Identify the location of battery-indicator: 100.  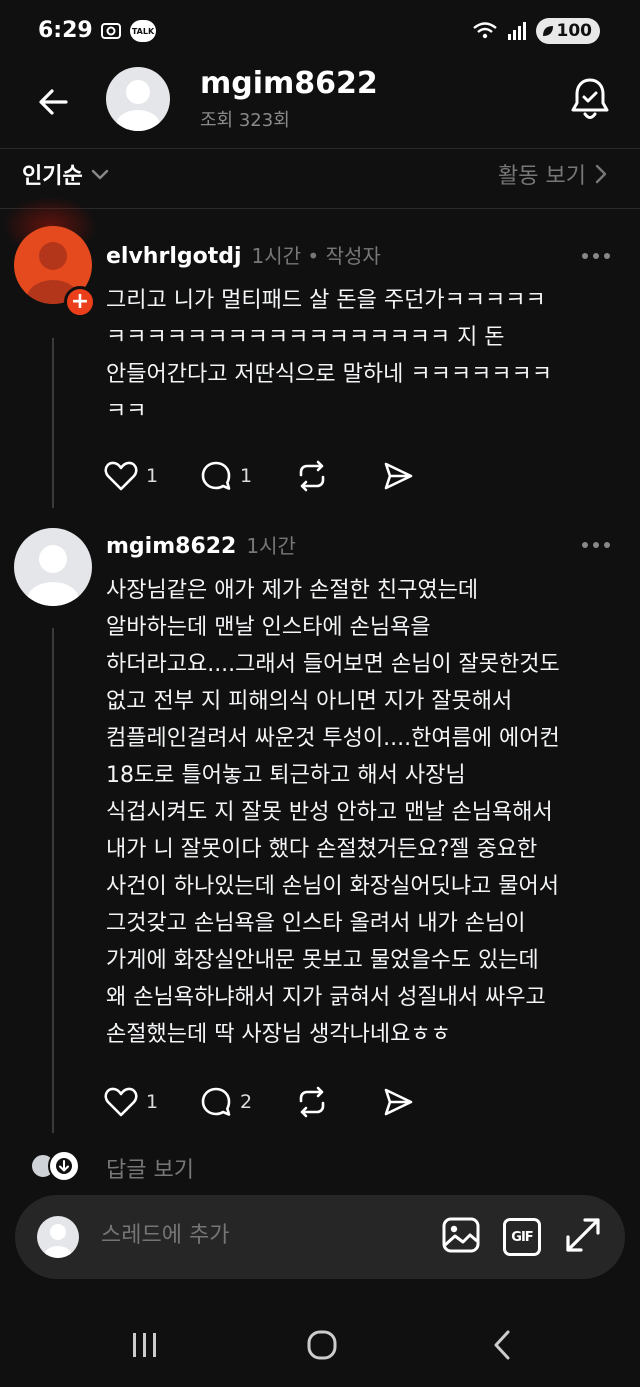
(567, 31).